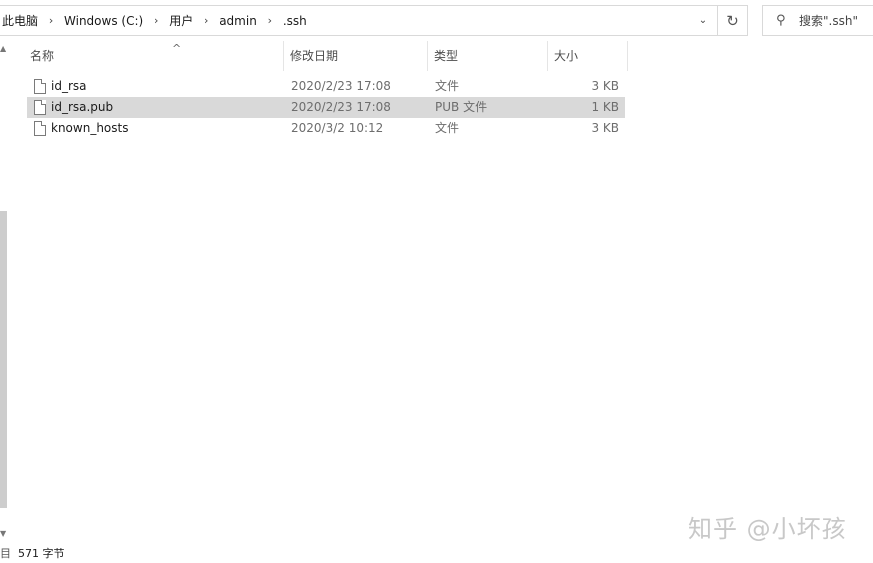  What do you see at coordinates (3, 533) in the screenshot?
I see `scroll-down-icon: ▼` at bounding box center [3, 533].